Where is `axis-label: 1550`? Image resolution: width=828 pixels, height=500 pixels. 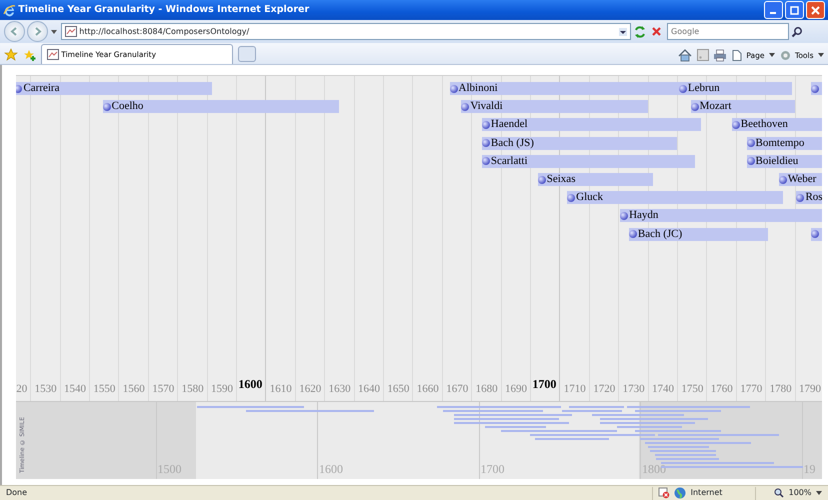
axis-label: 1550 is located at coordinates (104, 389).